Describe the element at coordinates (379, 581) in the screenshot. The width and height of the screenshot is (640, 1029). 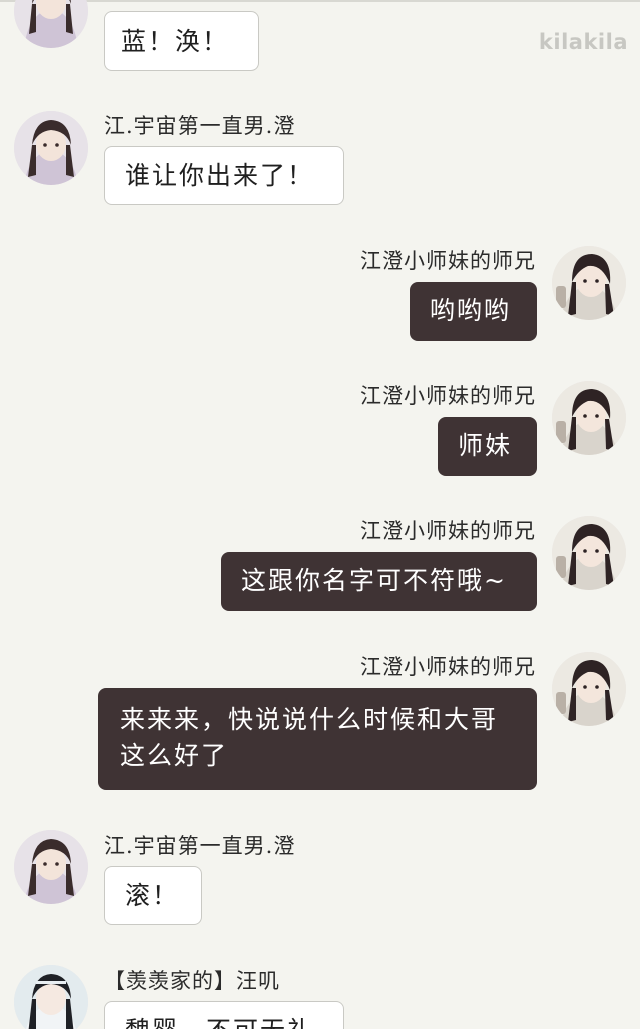
I see `message-bubble: 这跟你名字可不符哦~` at that location.